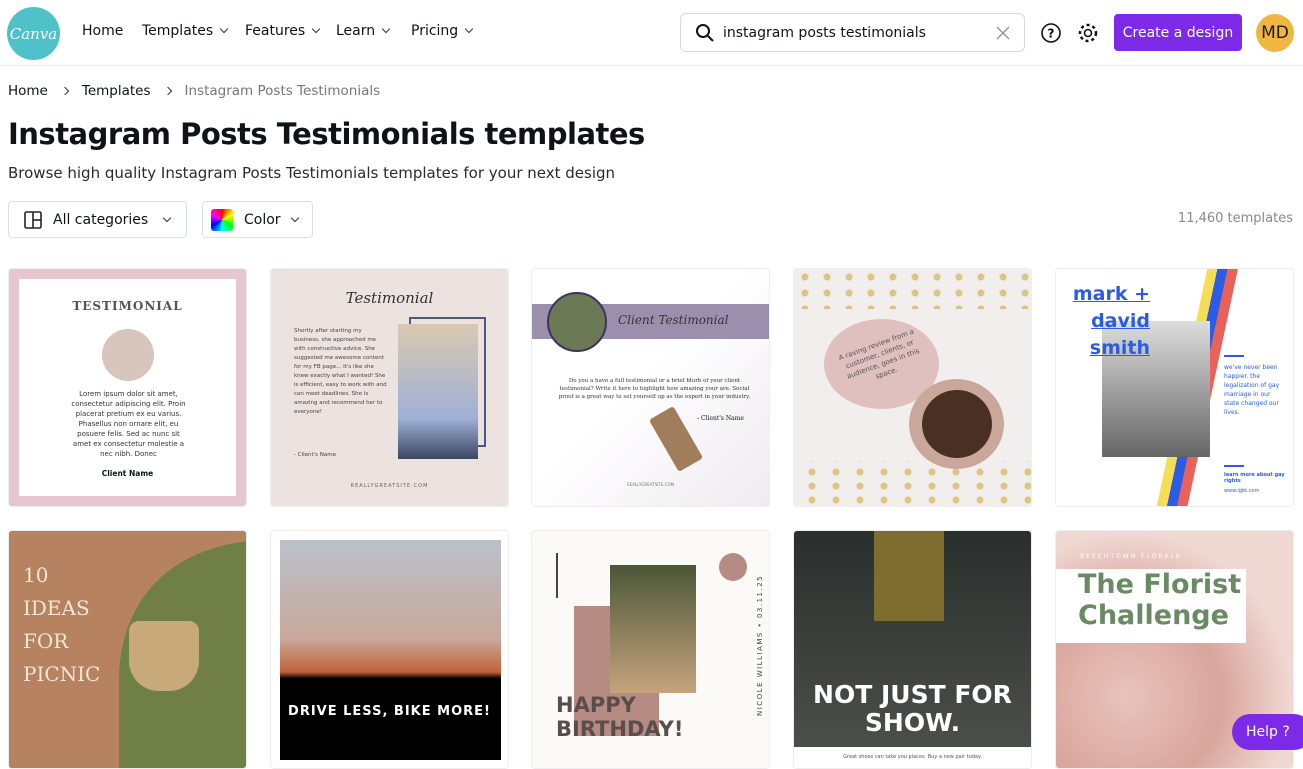  I want to click on breadcrumb-templates: Templates, so click(116, 91).